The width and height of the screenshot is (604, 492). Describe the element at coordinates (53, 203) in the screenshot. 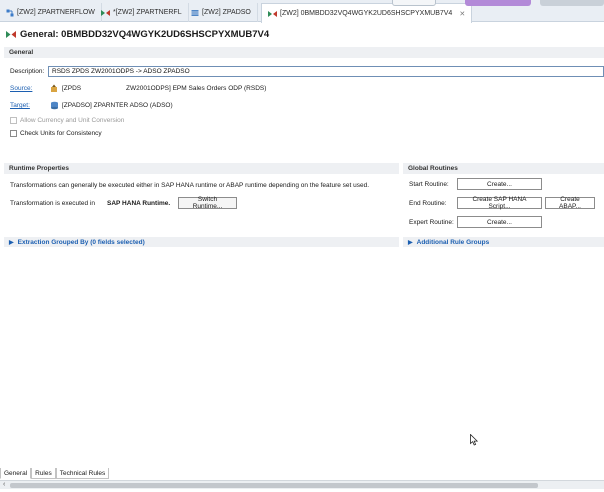

I see `runtime-executed-label: Transformation is executed in` at that location.